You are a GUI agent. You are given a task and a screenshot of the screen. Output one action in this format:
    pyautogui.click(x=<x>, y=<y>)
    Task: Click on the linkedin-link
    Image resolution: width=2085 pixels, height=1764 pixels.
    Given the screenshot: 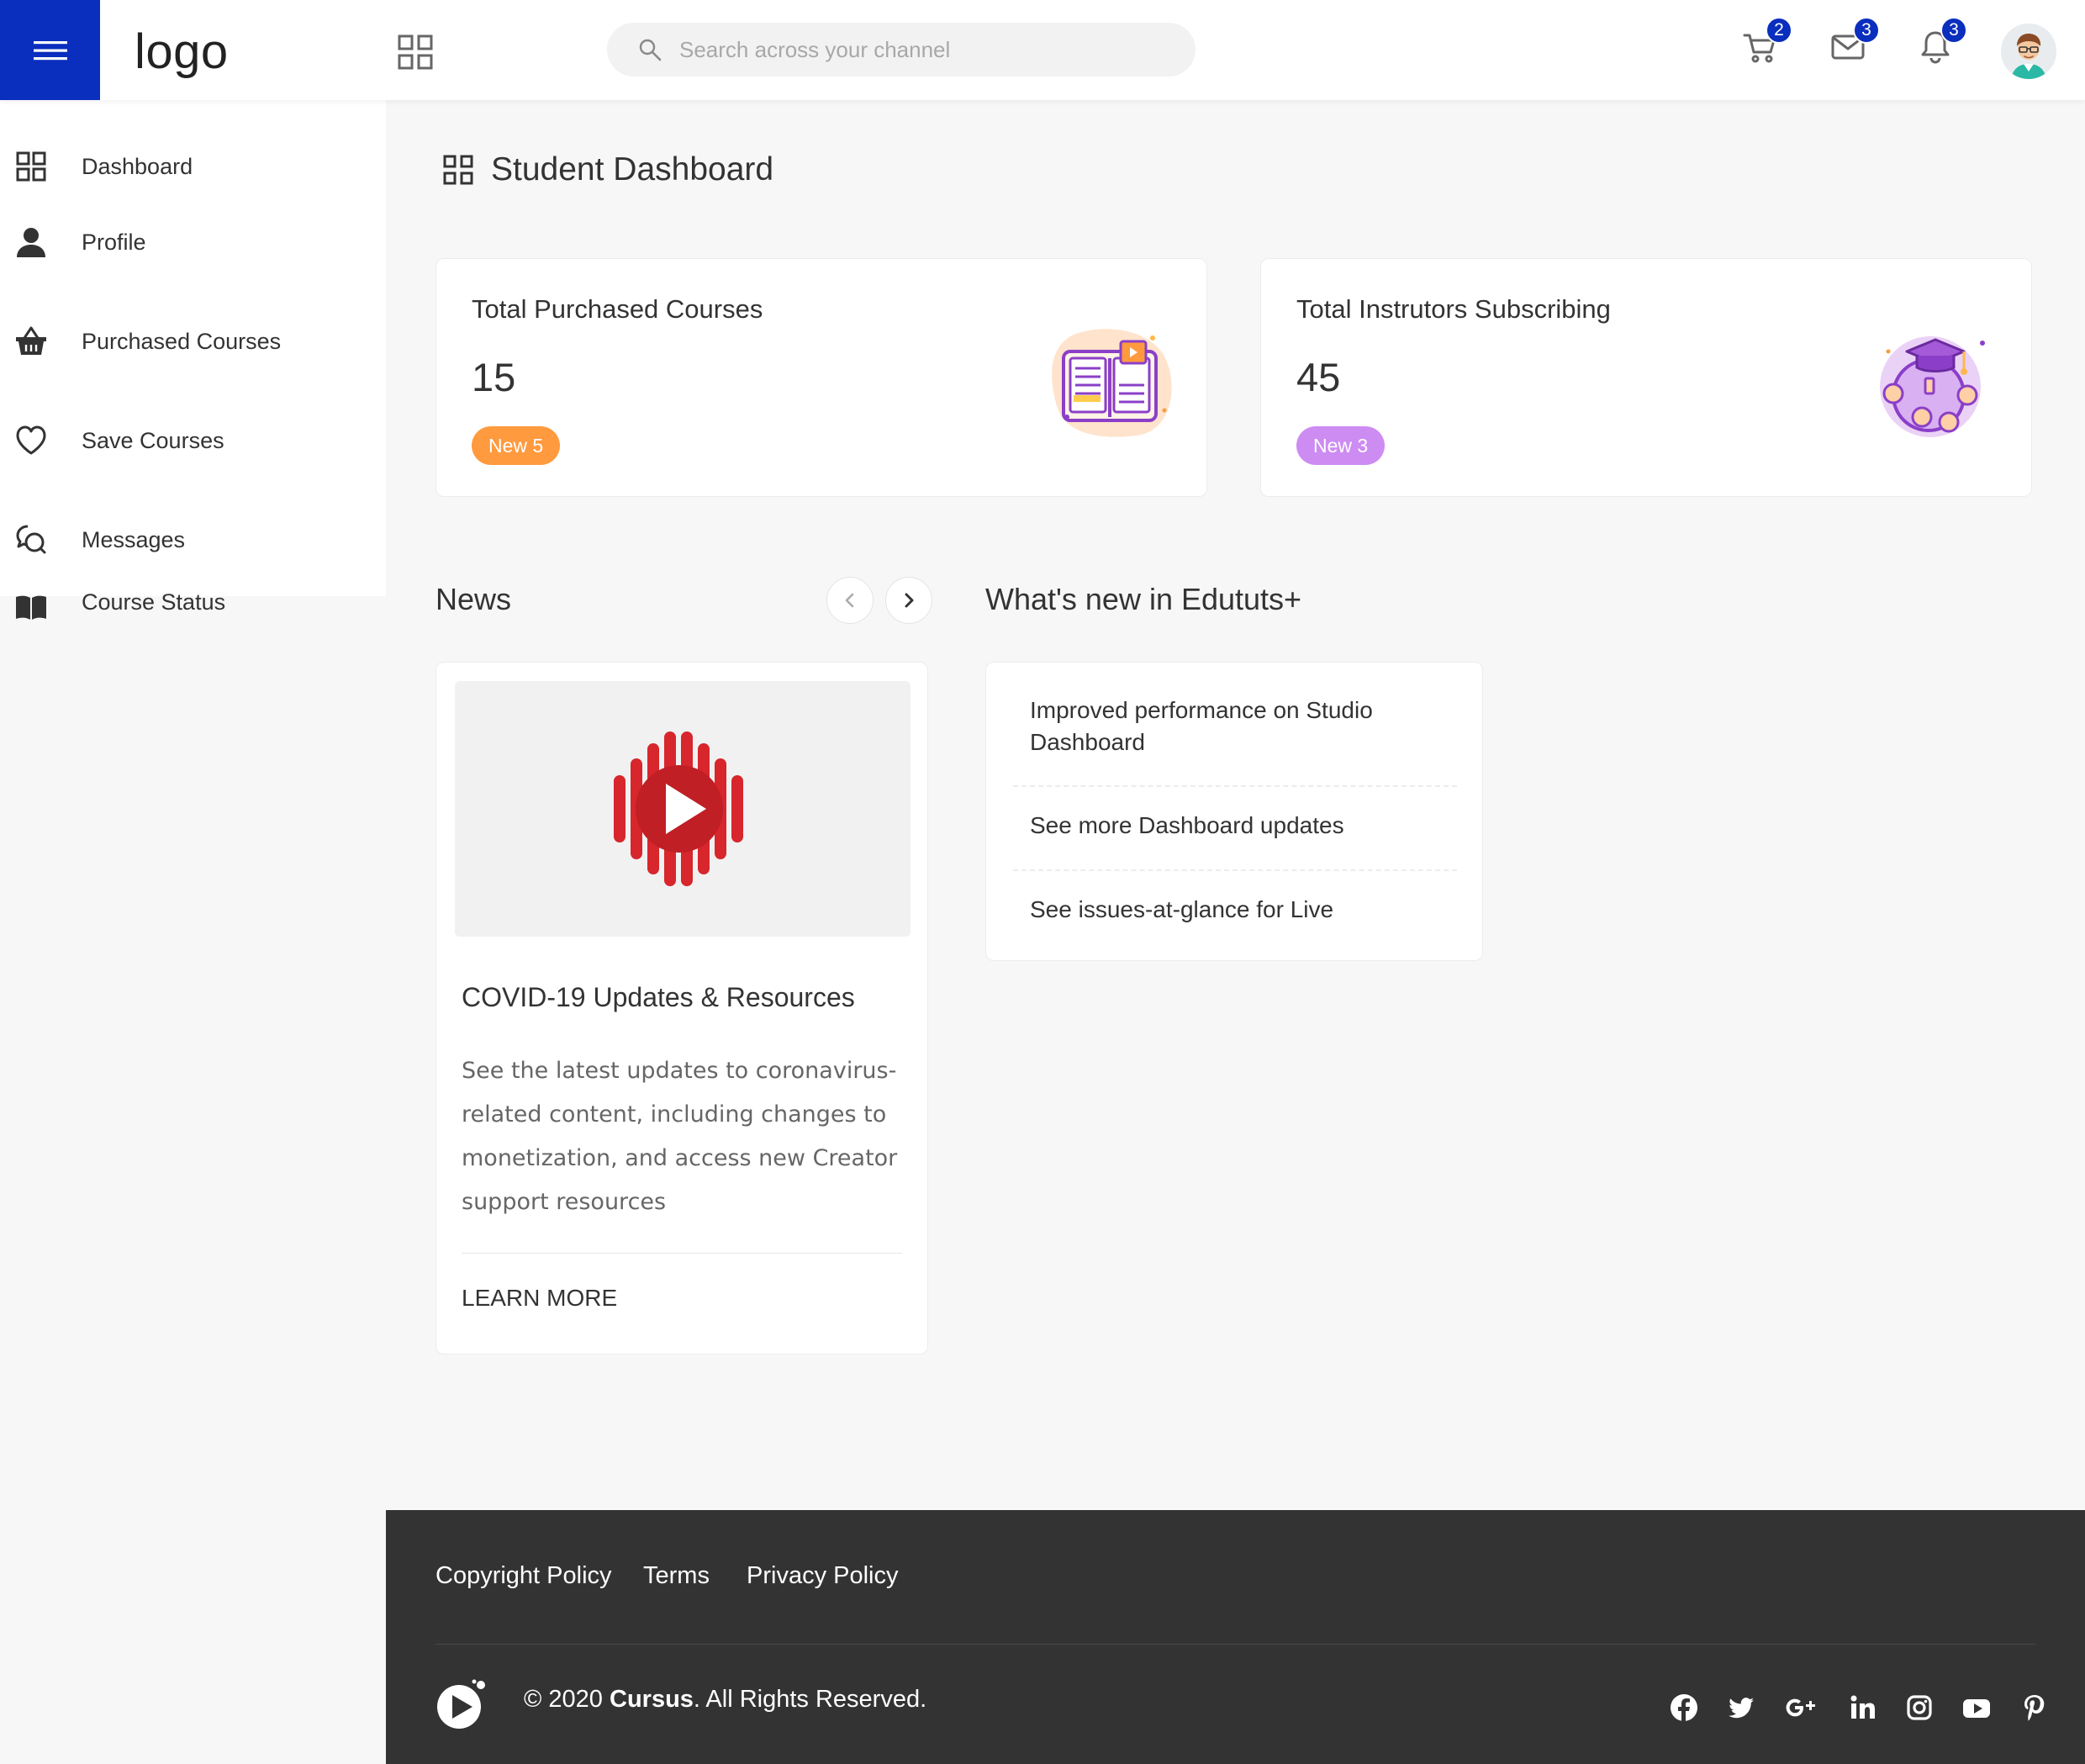 What is the action you would take?
    pyautogui.click(x=1862, y=1707)
    